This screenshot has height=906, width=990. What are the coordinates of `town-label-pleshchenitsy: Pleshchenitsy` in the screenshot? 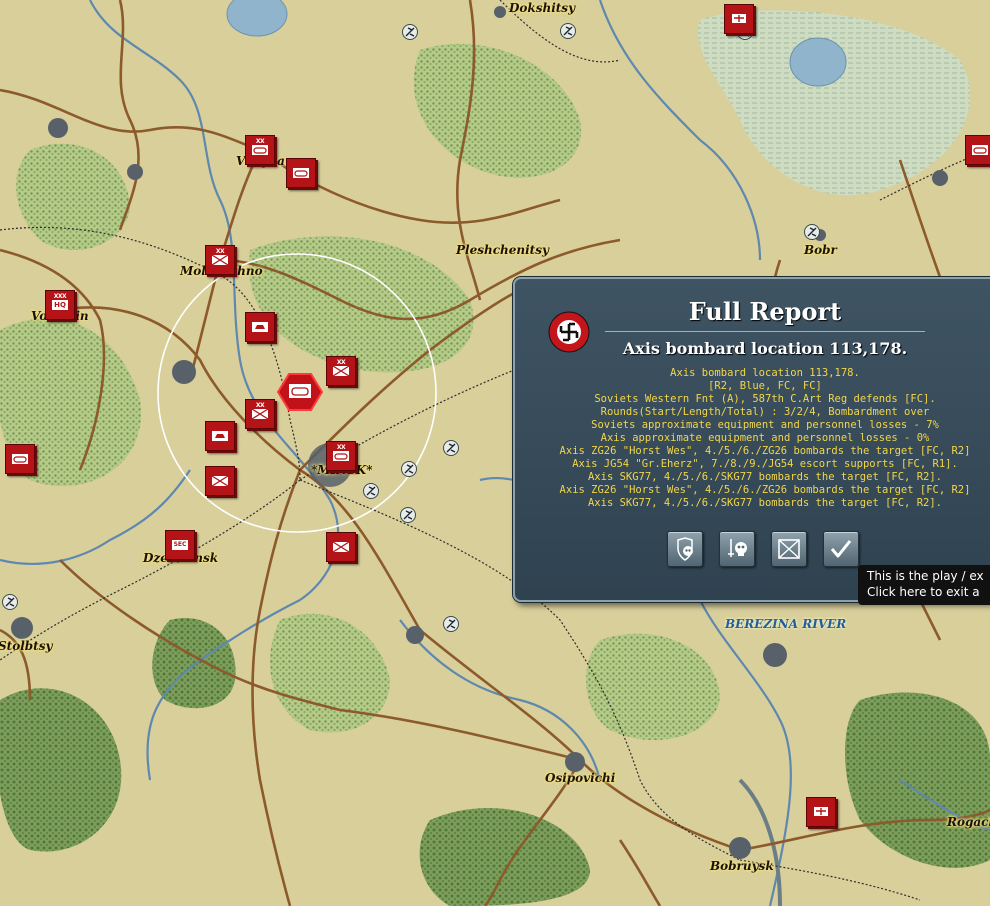 It's located at (502, 250).